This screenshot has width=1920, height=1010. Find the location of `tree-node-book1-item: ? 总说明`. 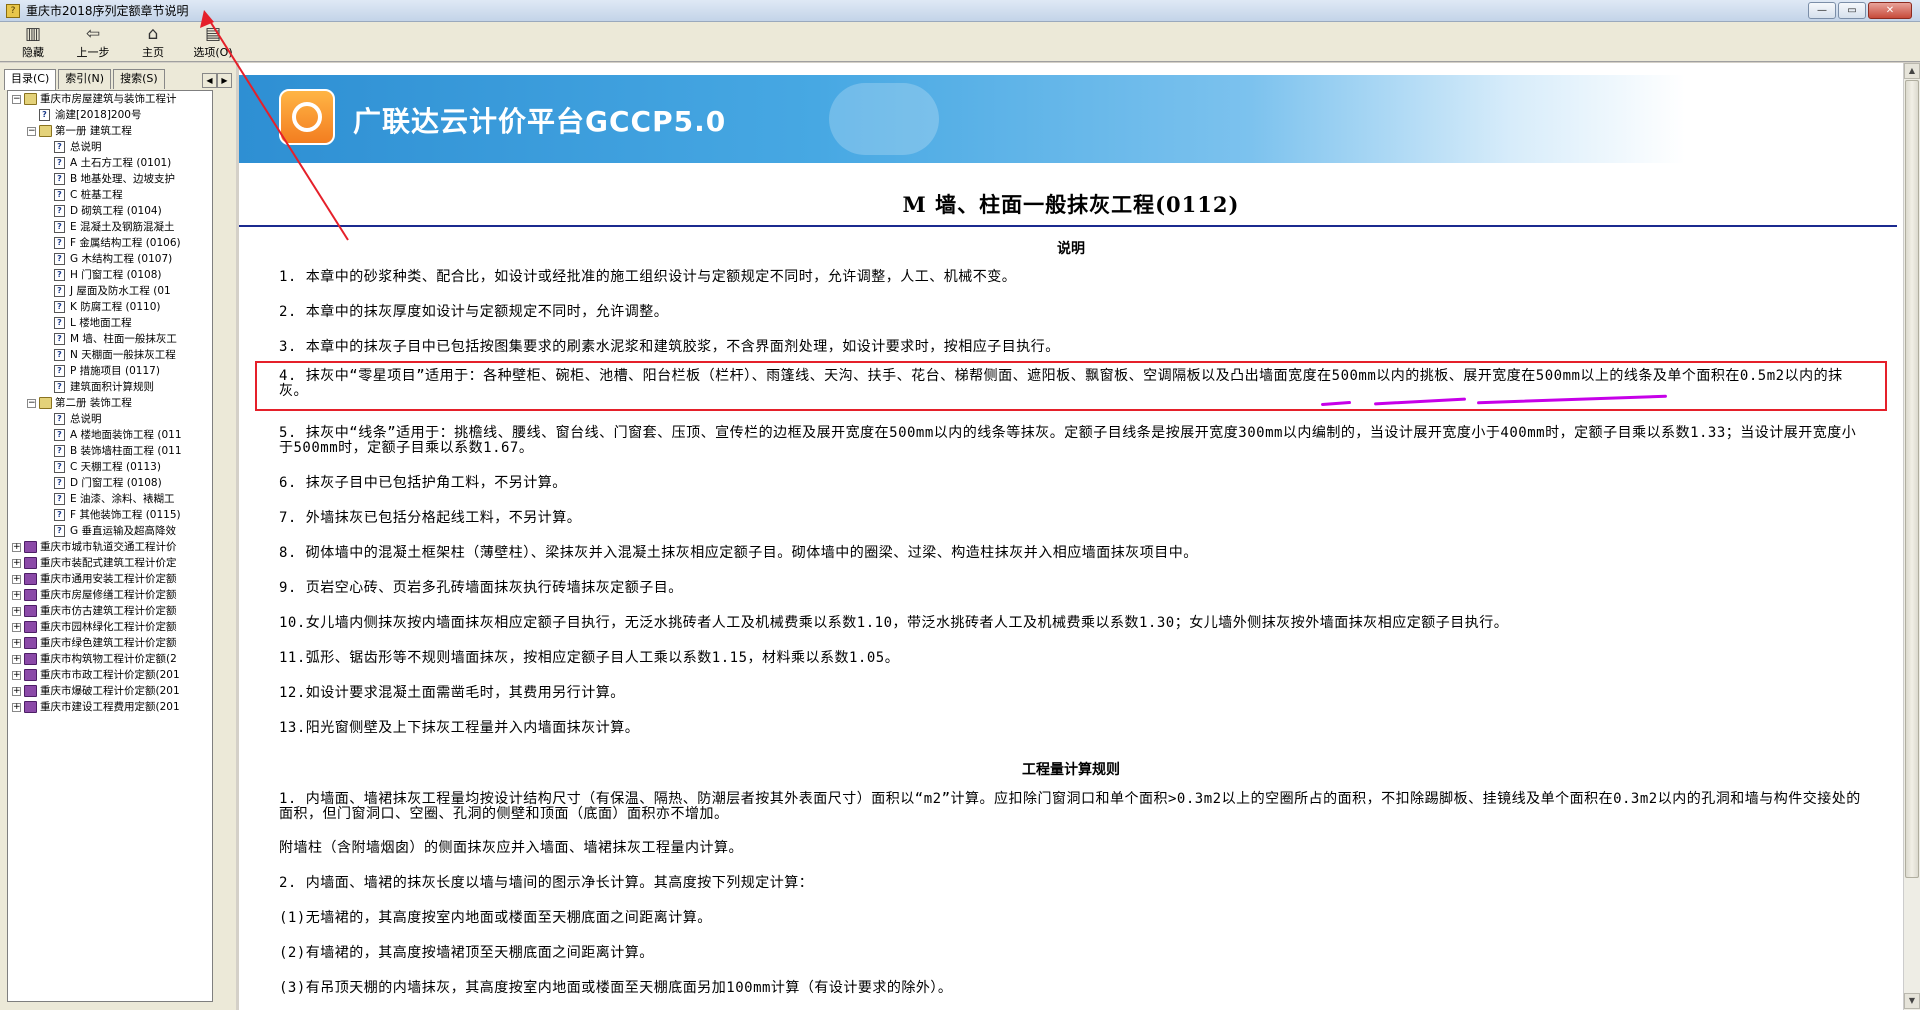

tree-node-book1-item: ? 总说明 is located at coordinates (110, 147).